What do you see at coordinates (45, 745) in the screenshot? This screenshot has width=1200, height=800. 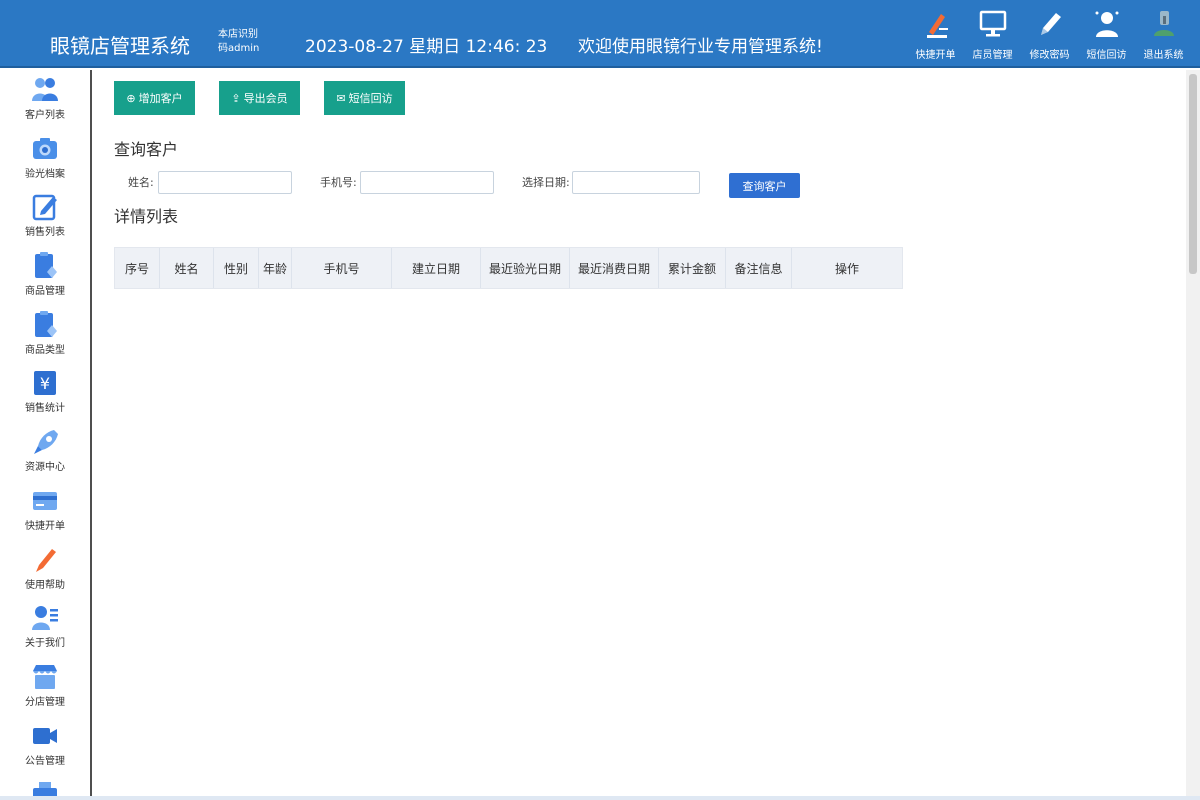 I see `sidebar-item-announcements: 公告管理` at bounding box center [45, 745].